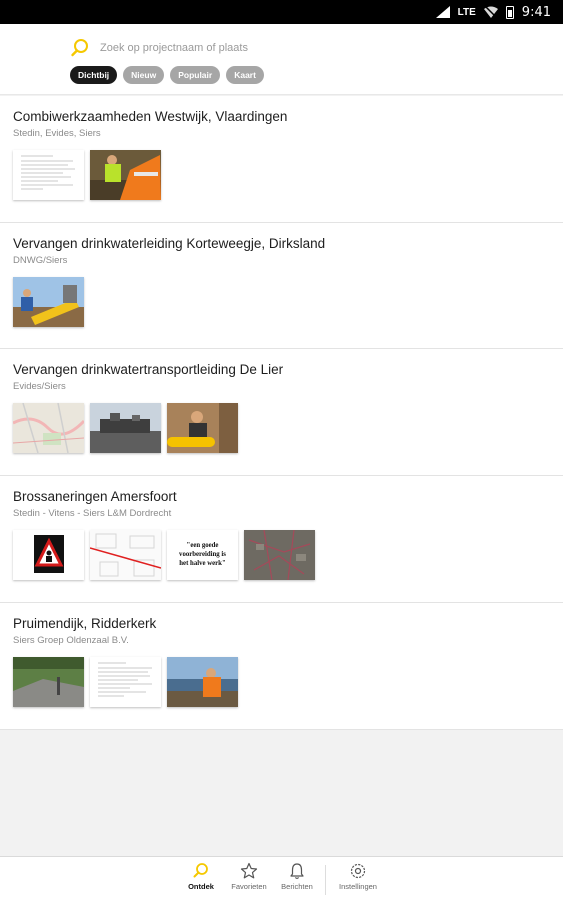  What do you see at coordinates (201, 886) in the screenshot?
I see `nav-label: Ontdek` at bounding box center [201, 886].